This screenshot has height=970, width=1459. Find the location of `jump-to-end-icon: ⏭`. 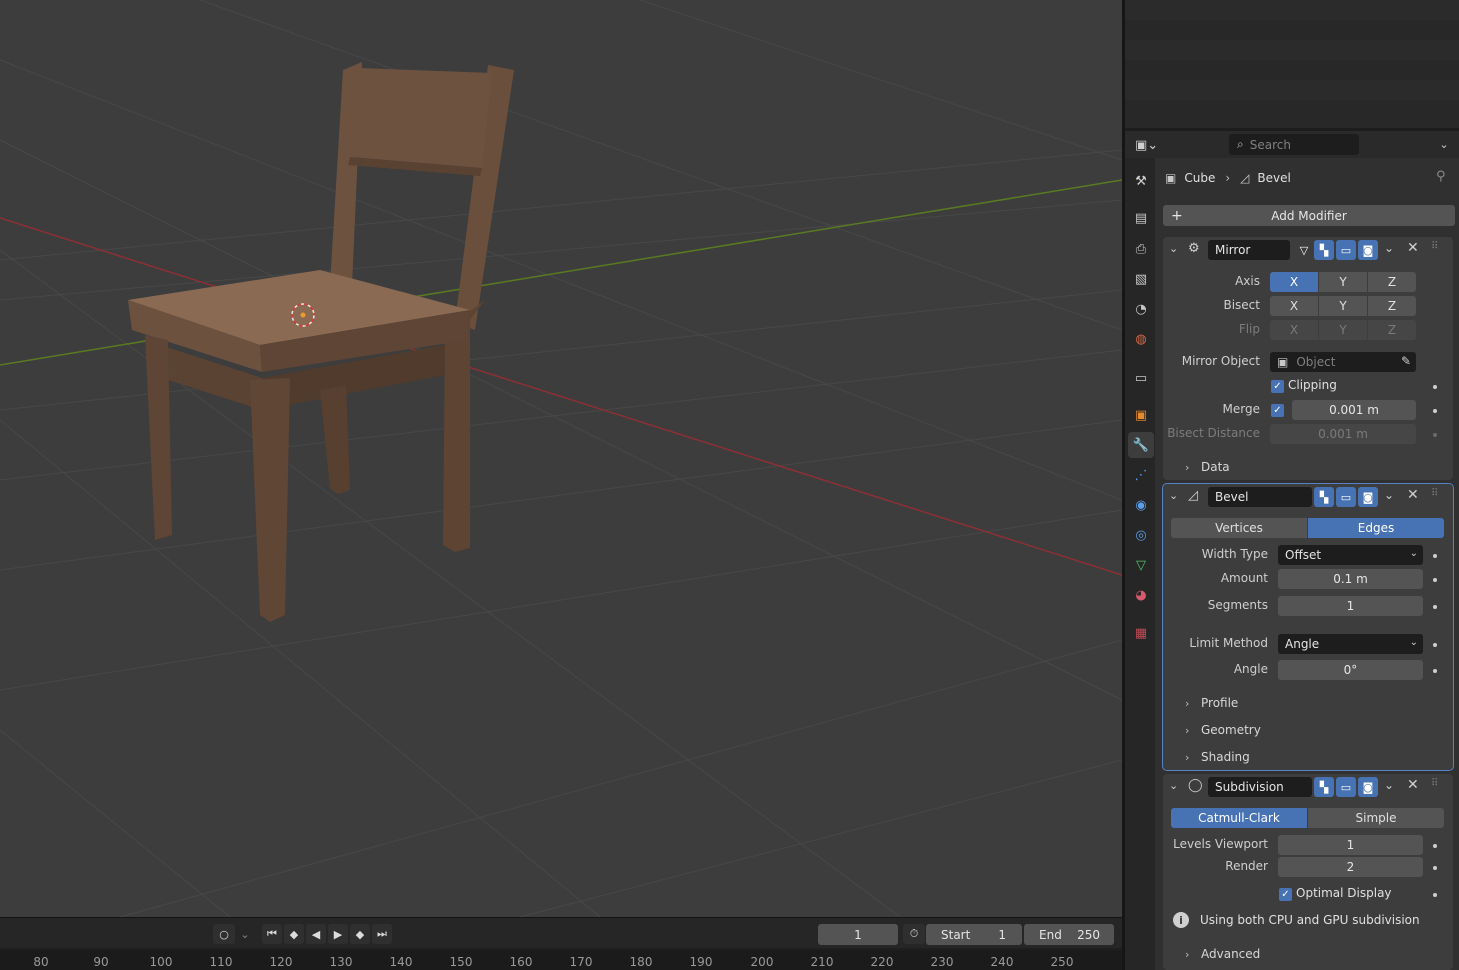

jump-to-end-icon: ⏭ is located at coordinates (382, 934).